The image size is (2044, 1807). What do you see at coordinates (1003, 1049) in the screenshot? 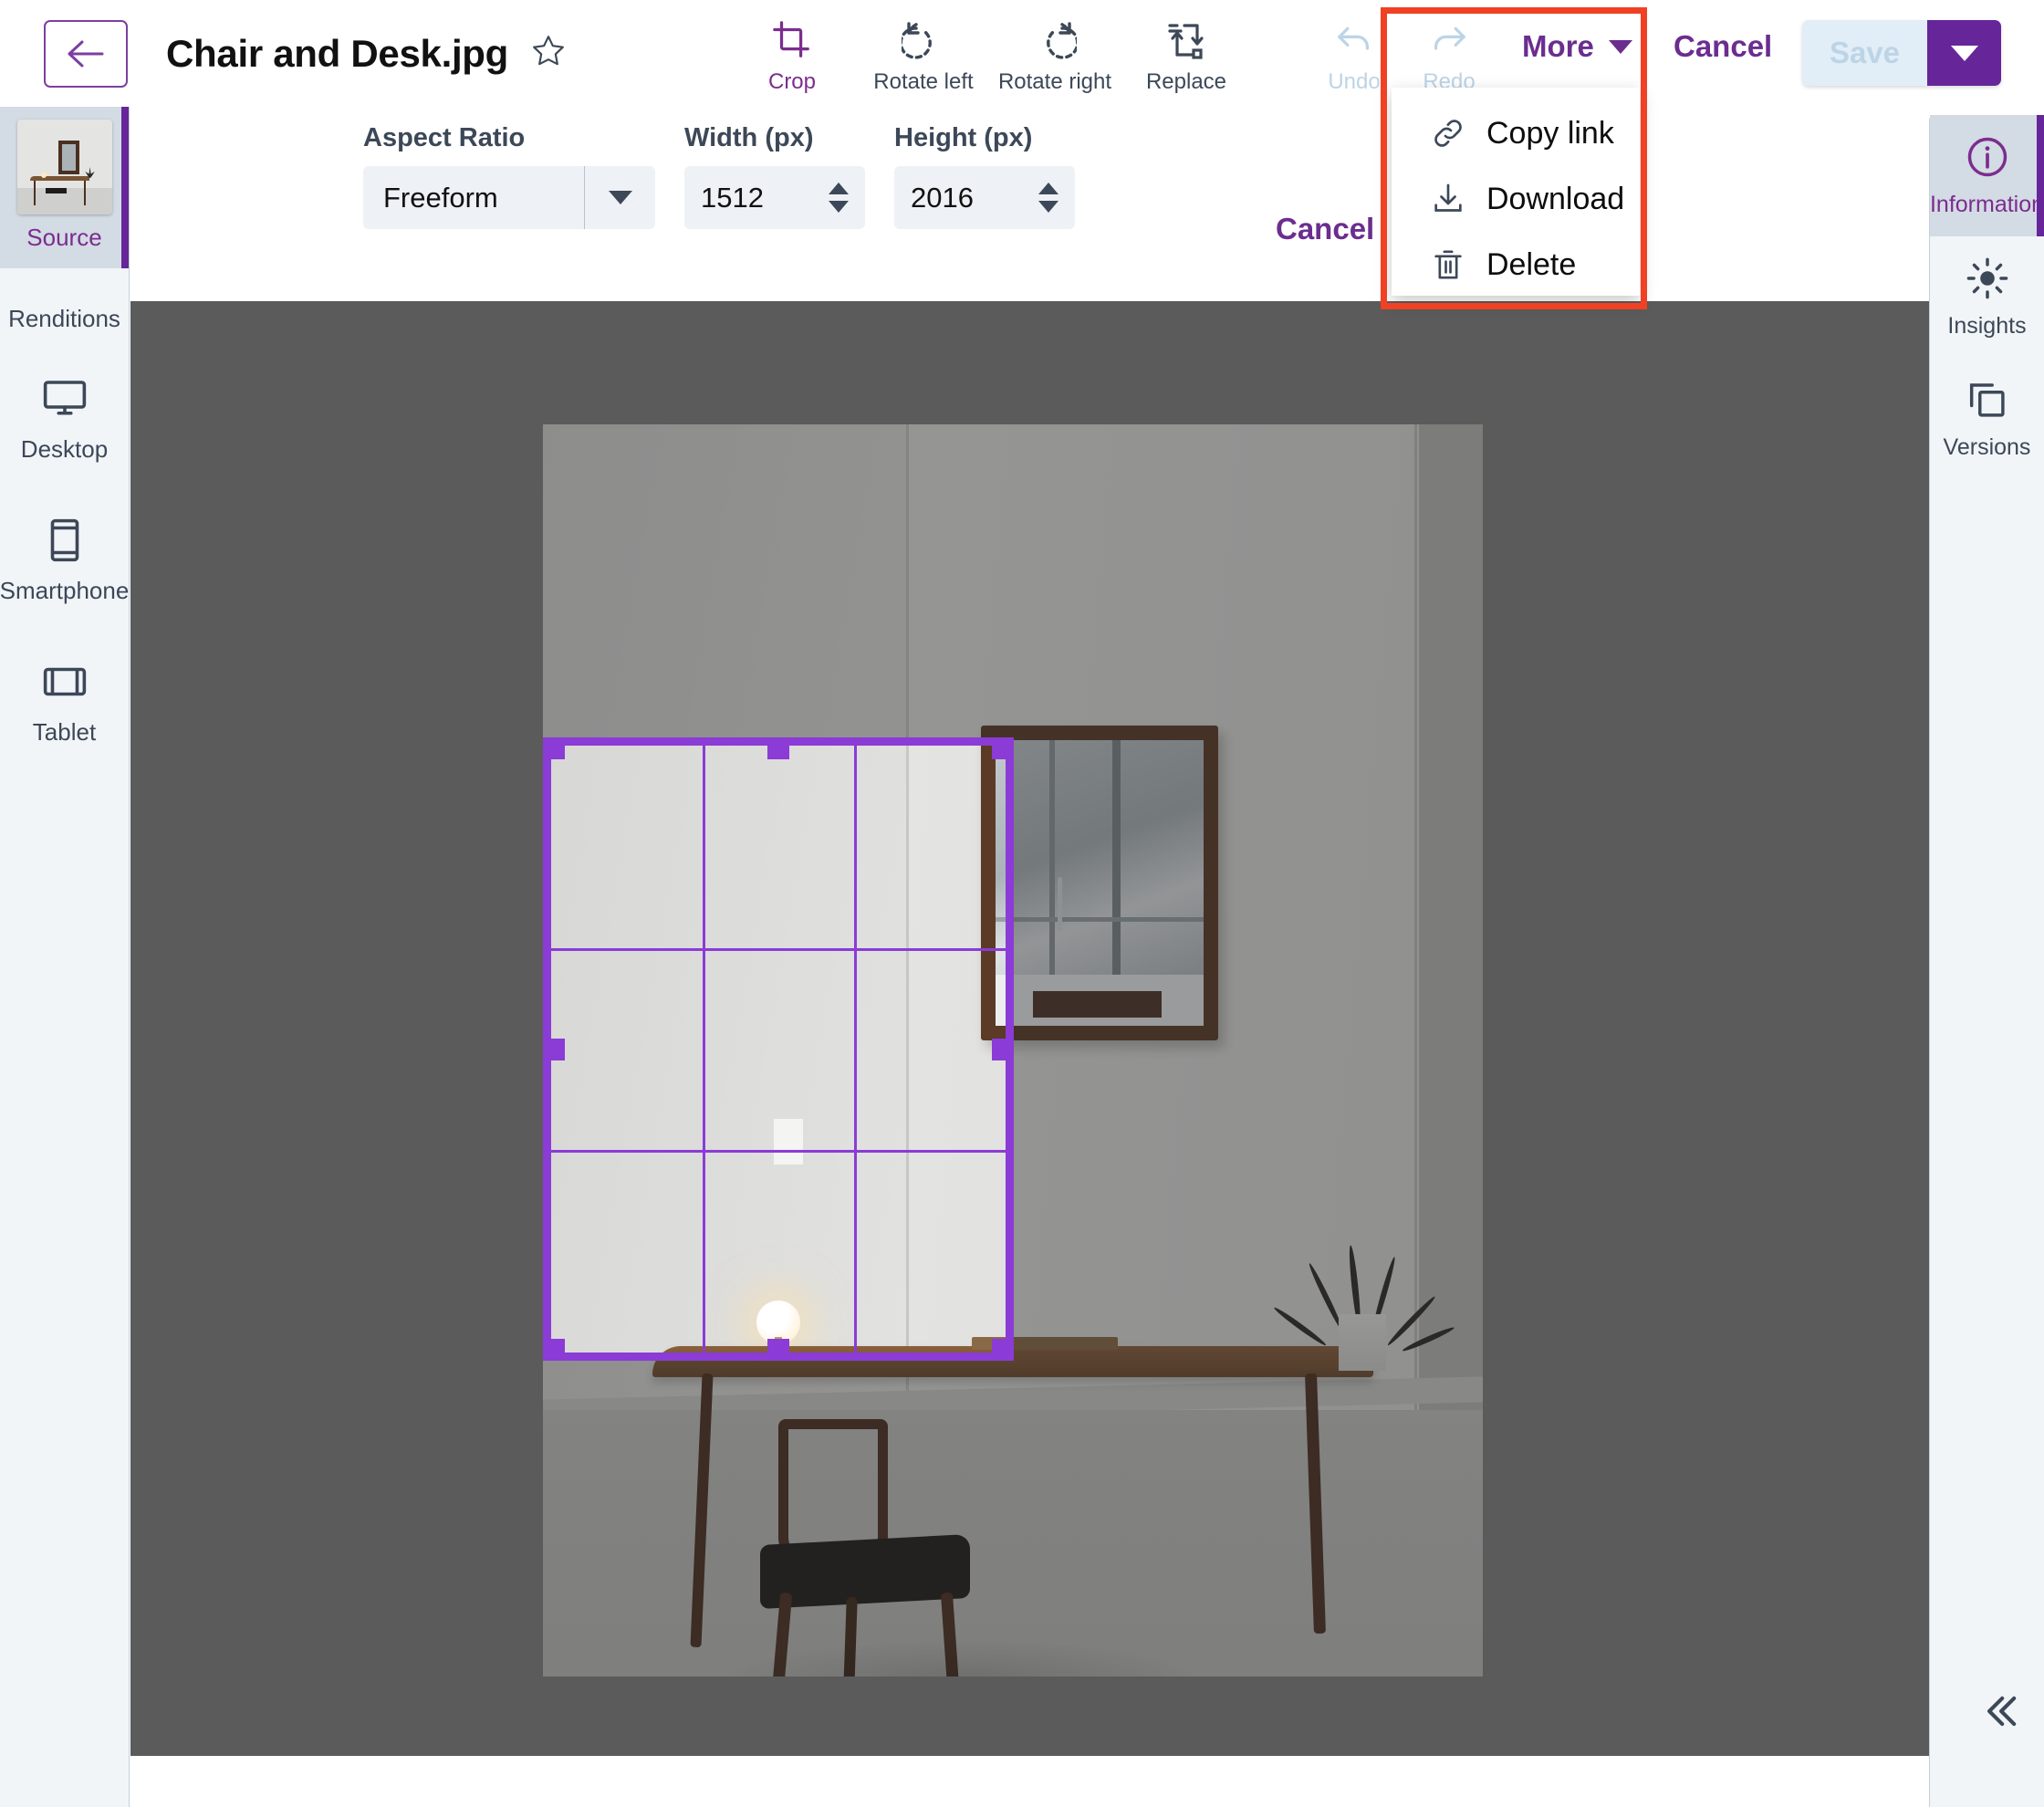
I see `crop-handle-middle-right` at bounding box center [1003, 1049].